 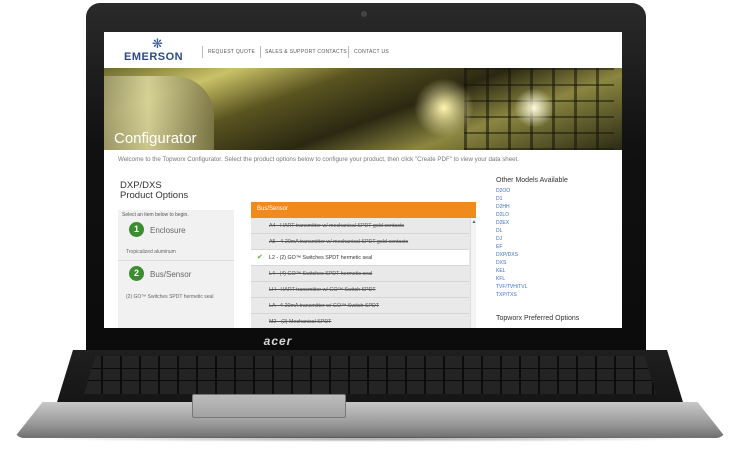 I want to click on option-item: M2 - (2) Mechanical SPDT, so click(x=360, y=321).